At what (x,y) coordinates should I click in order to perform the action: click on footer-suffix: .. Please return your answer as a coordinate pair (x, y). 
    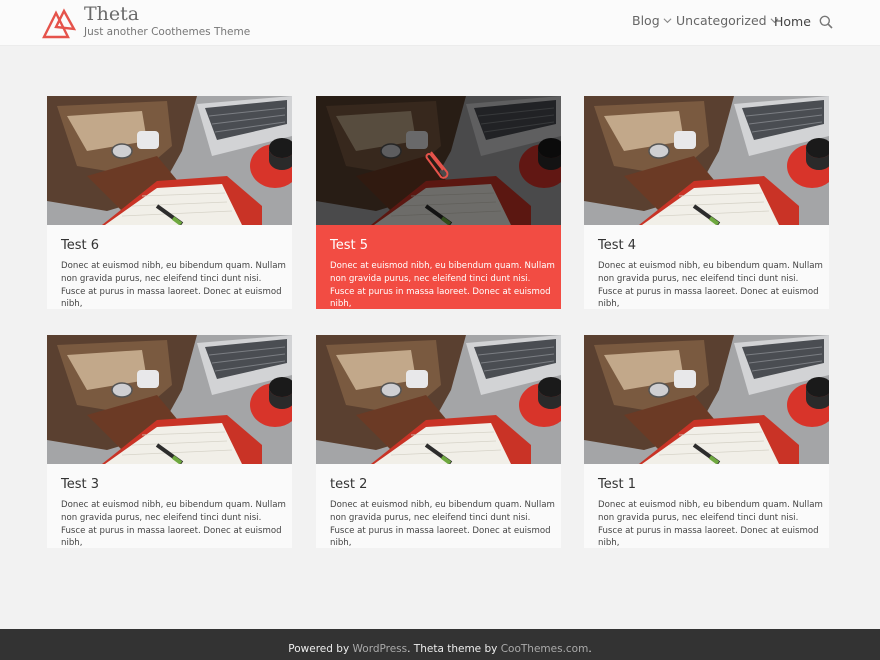
    Looking at the image, I should click on (590, 649).